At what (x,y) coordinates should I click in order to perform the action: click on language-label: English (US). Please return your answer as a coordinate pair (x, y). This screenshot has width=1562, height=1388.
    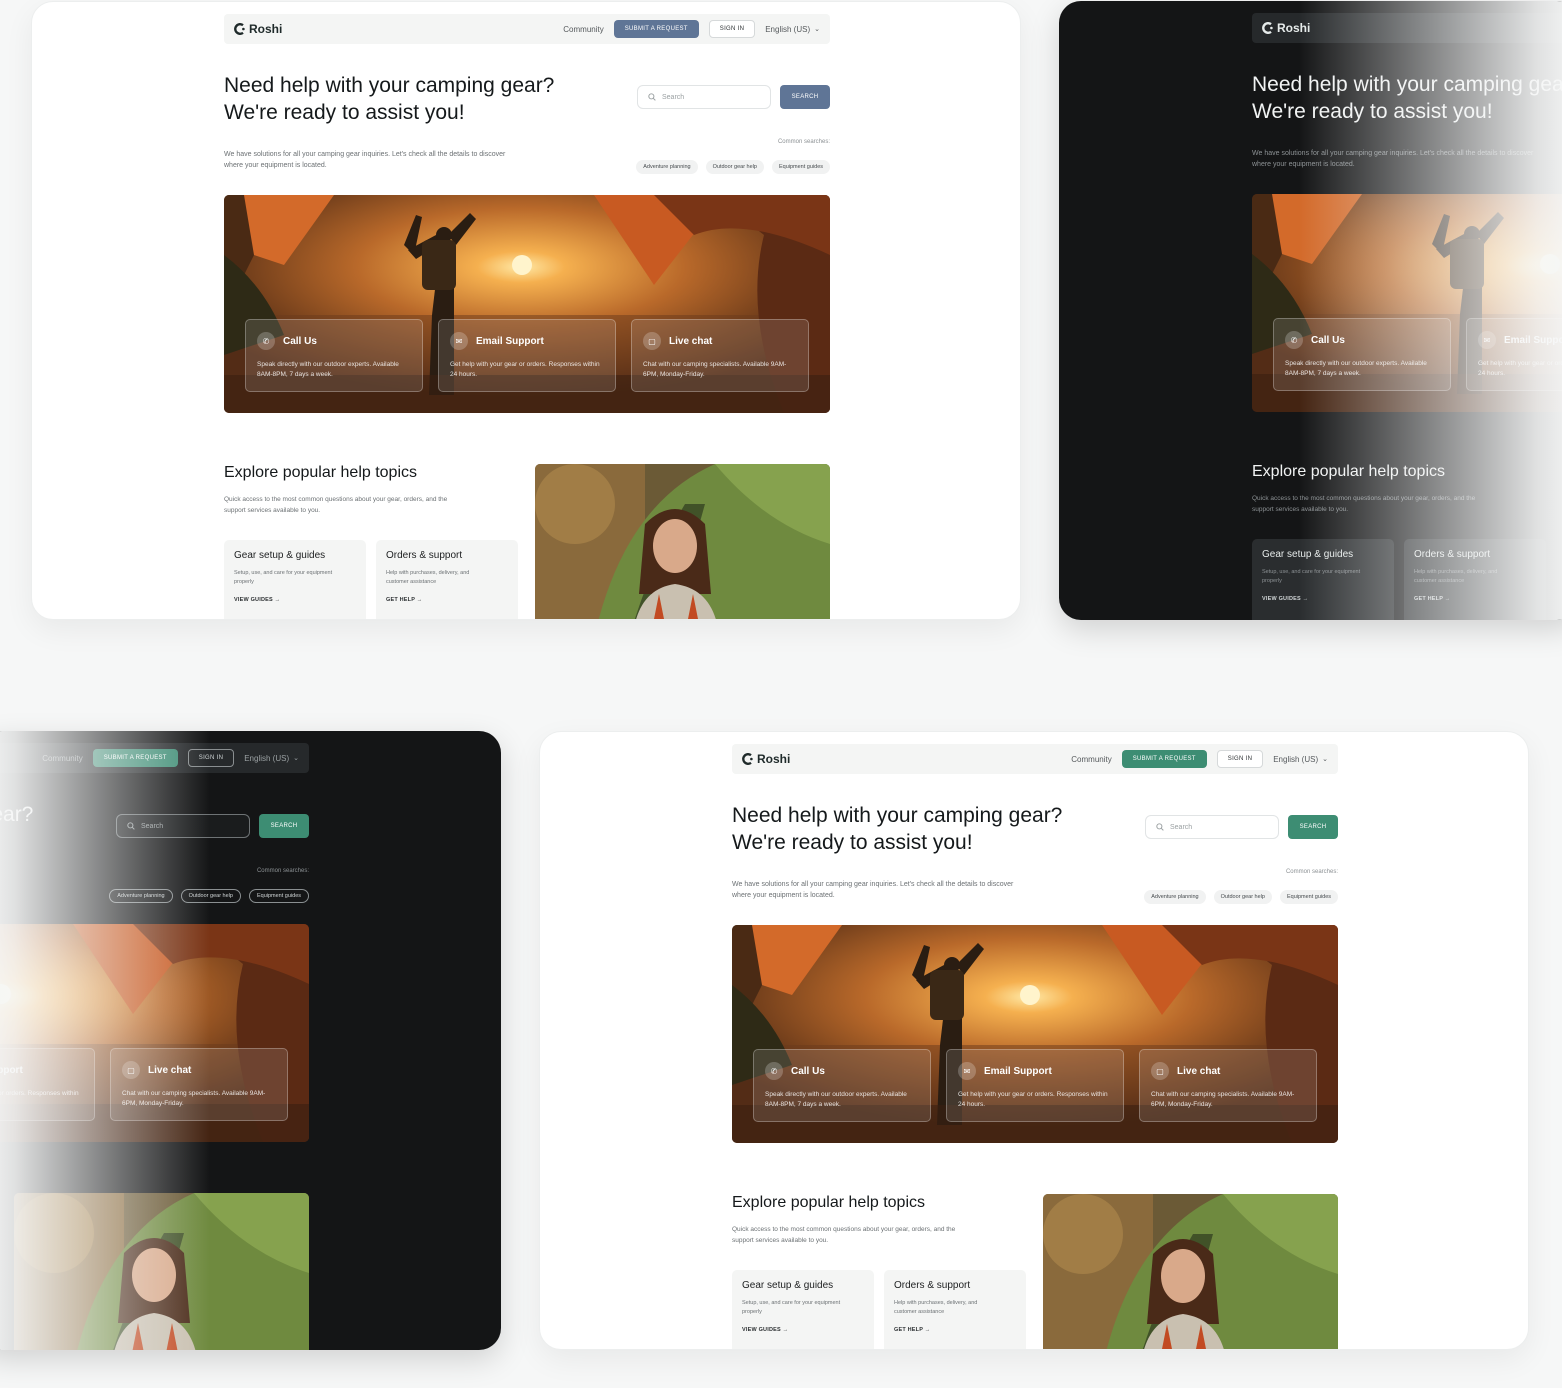
    Looking at the image, I should click on (267, 758).